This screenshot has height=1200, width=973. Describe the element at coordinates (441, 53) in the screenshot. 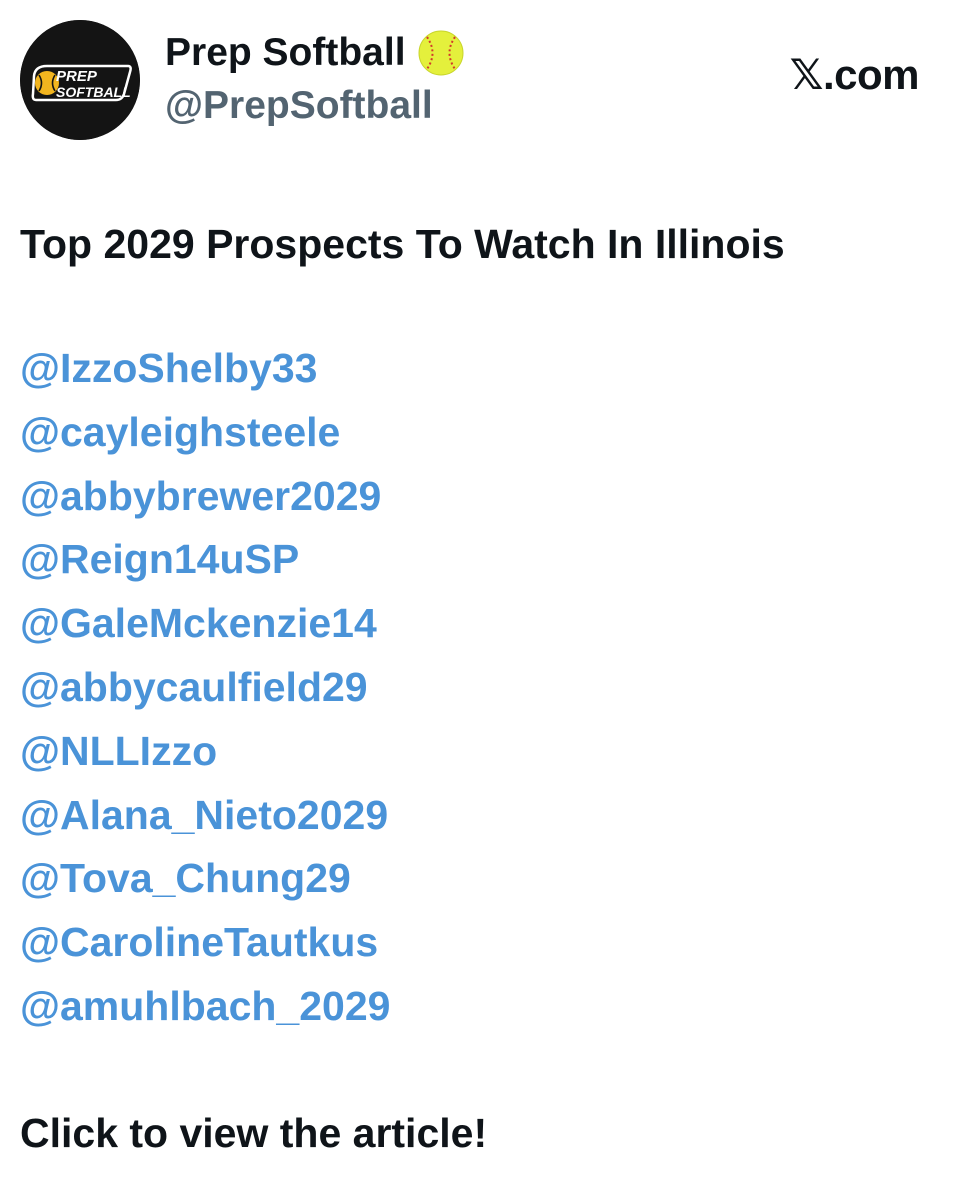

I see `softball-icon` at that location.